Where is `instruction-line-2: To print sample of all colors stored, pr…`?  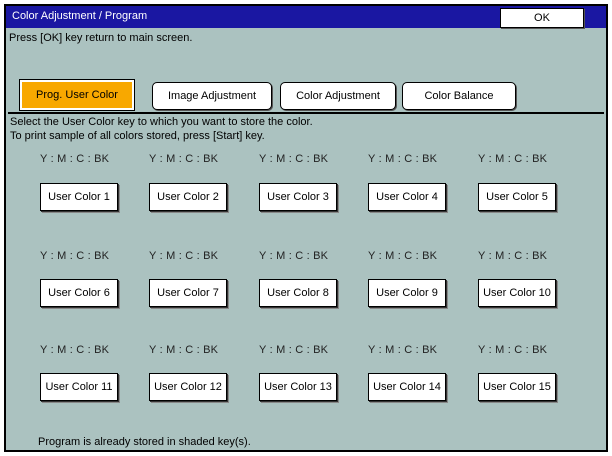 instruction-line-2: To print sample of all colors stored, pr… is located at coordinates (137, 136).